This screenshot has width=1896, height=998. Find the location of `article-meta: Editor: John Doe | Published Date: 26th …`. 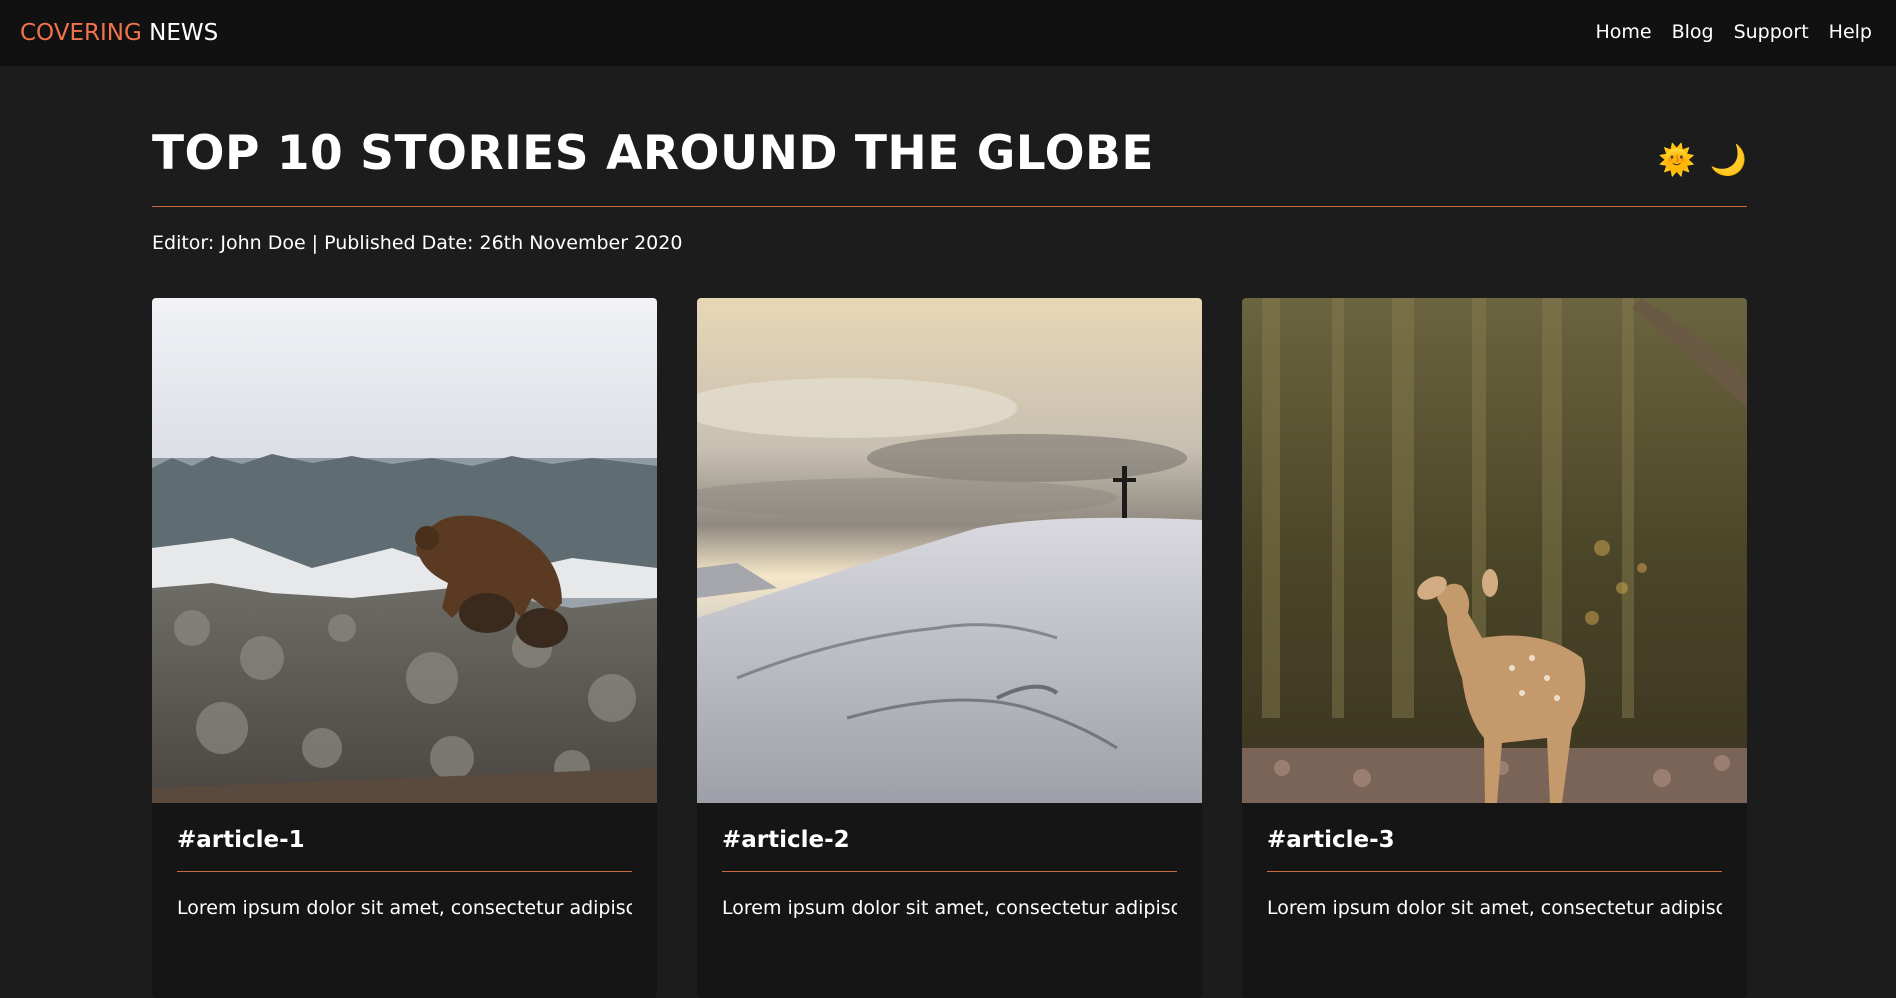

article-meta: Editor: John Doe | Published Date: 26th … is located at coordinates (417, 243).